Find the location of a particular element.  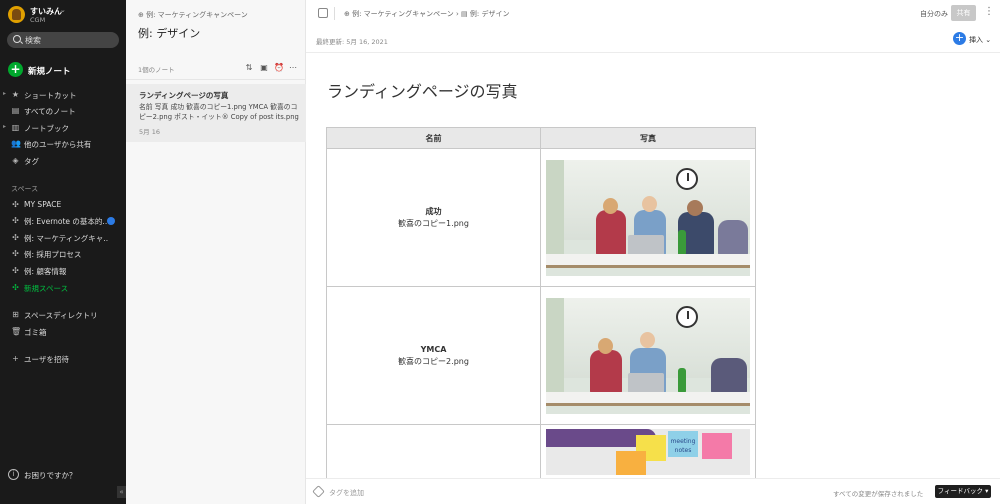

chevron-right-icon: ▸ is located at coordinates (5, 126).